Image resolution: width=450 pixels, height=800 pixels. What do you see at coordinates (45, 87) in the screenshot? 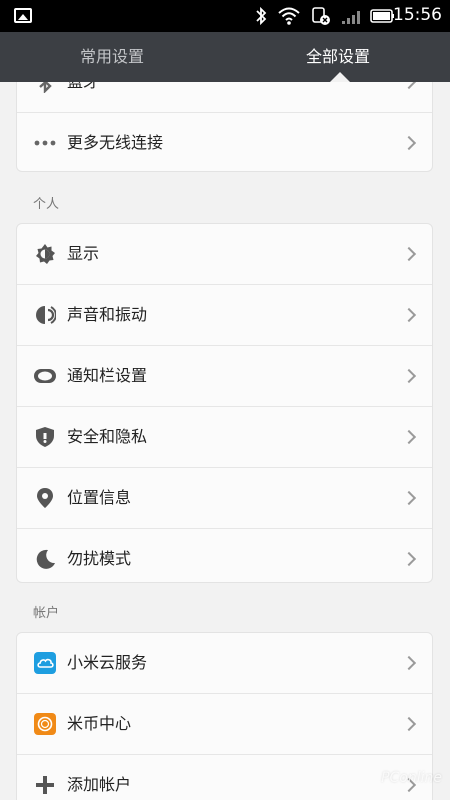
I see `bluetooth-icon` at bounding box center [45, 87].